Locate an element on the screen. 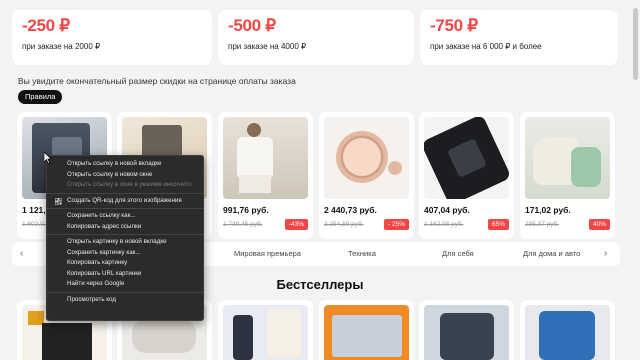 The width and height of the screenshot is (640, 360). promo-condition: при заказе на 6 000 ₽ и более is located at coordinates (486, 46).